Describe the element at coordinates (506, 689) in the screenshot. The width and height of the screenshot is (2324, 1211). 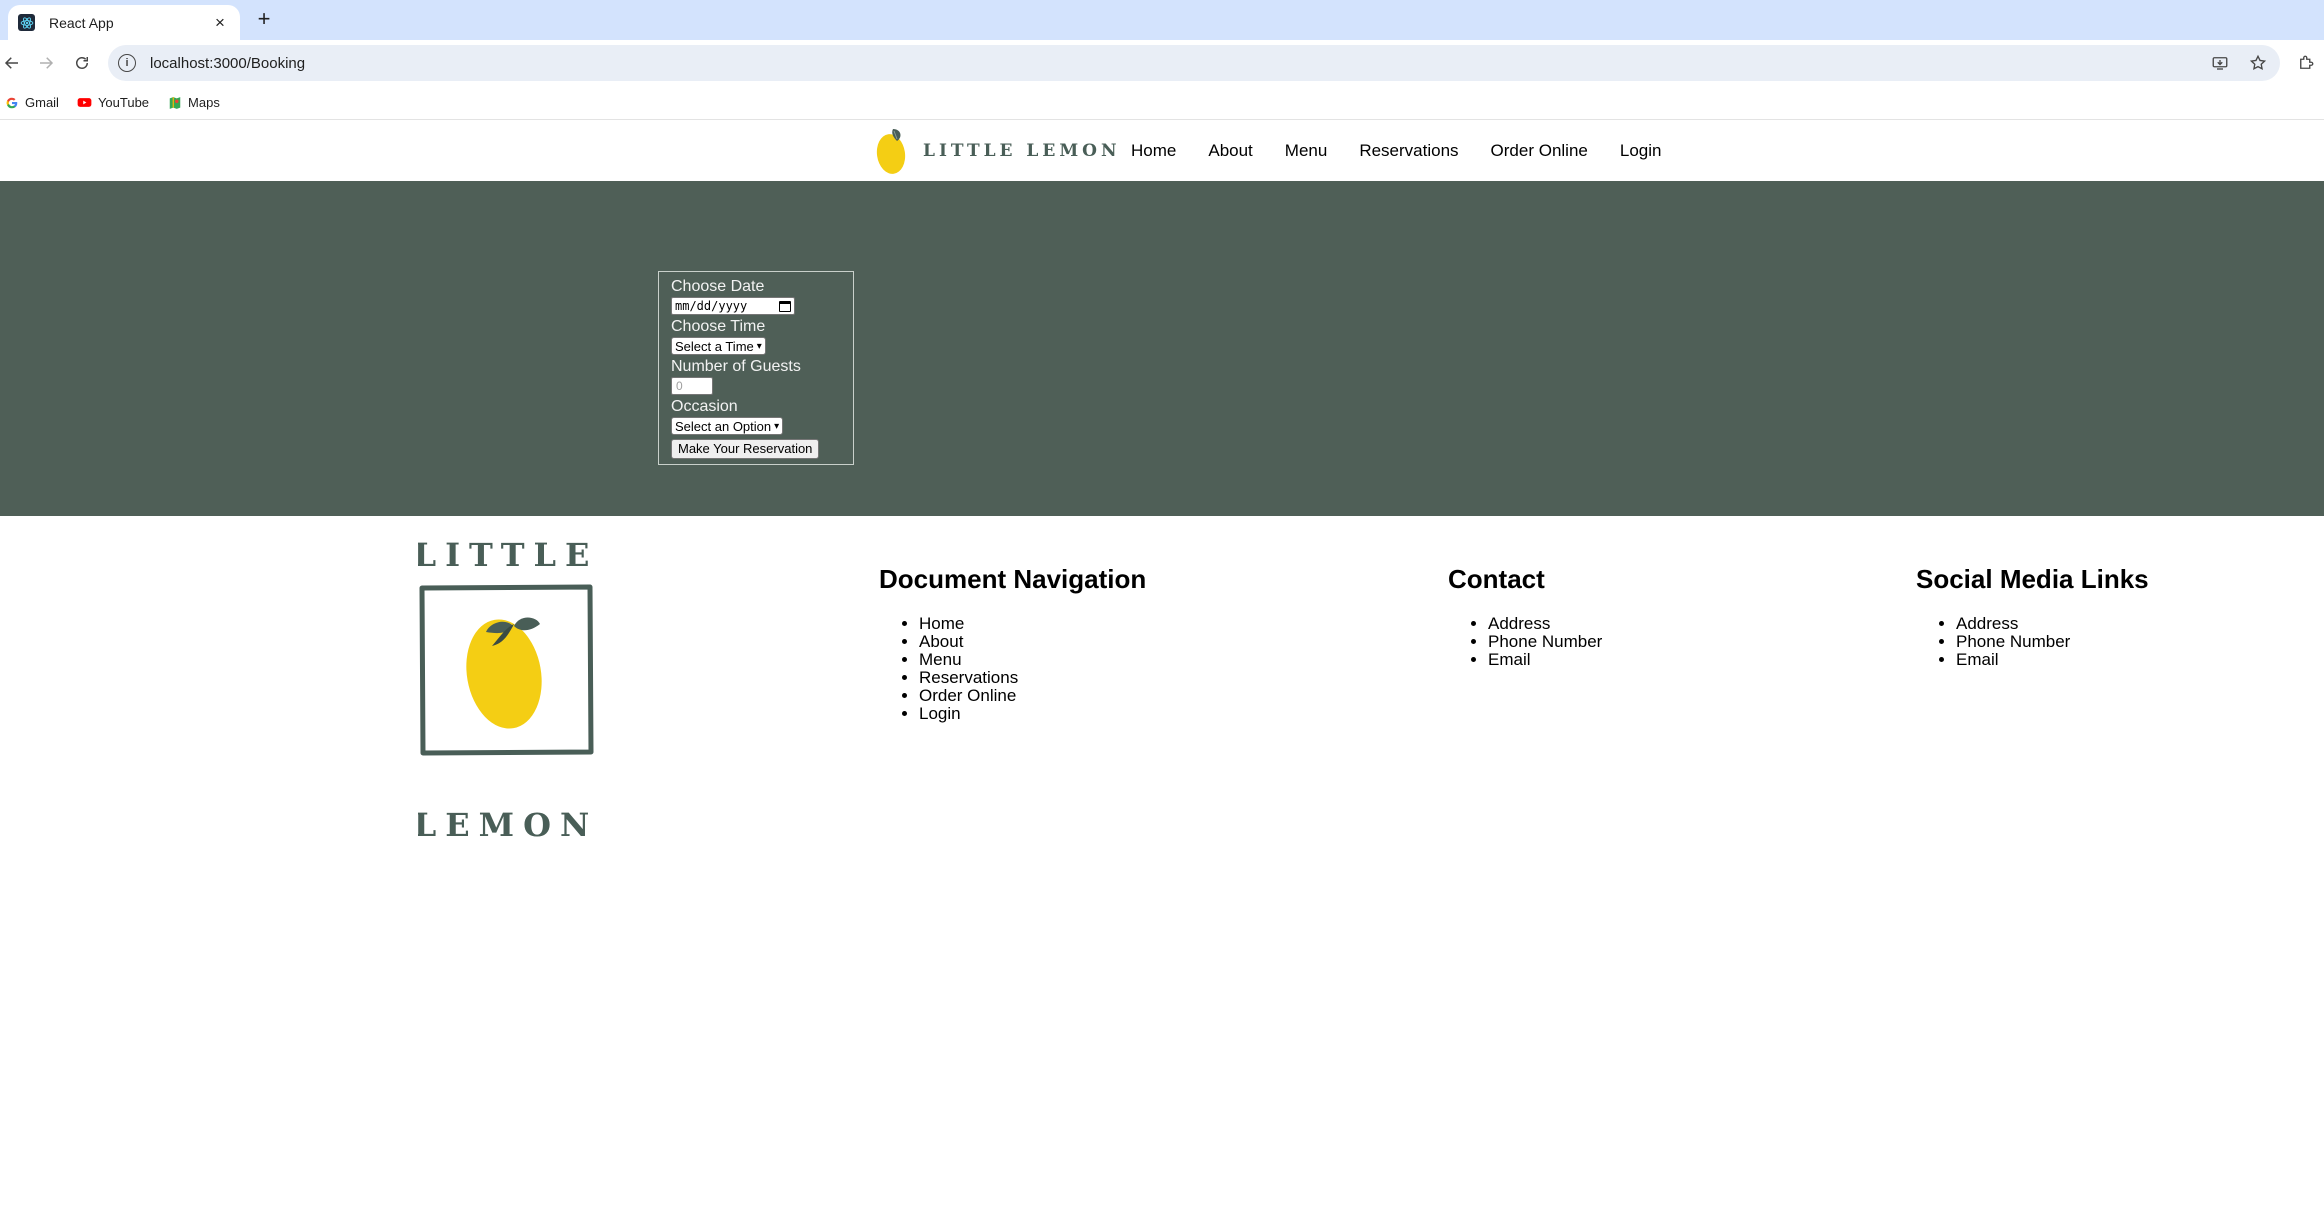
I see `footer-logo: LITTLE LEMON` at that location.